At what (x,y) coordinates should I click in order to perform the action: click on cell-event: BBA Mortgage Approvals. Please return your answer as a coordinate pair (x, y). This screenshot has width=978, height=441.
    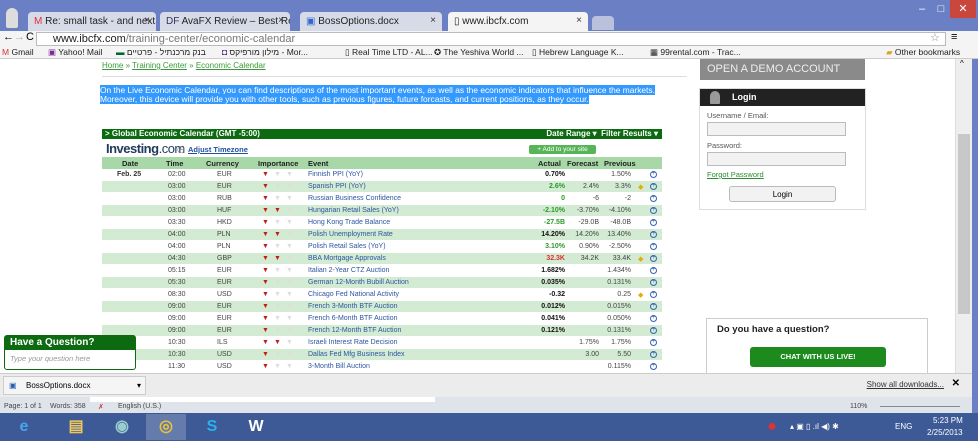
    Looking at the image, I should click on (347, 258).